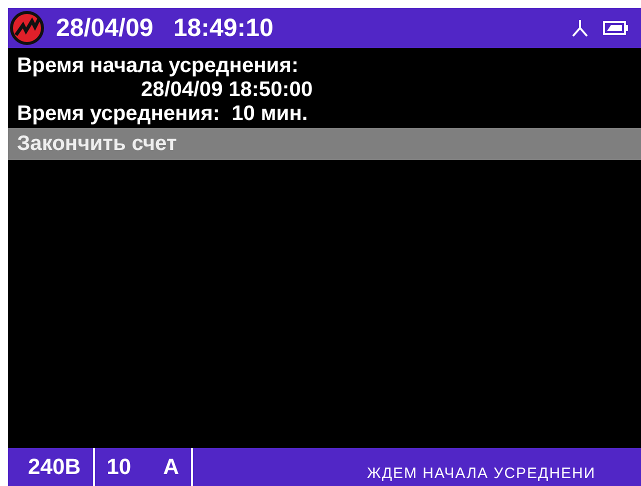  I want to click on antenna-icon, so click(580, 28).